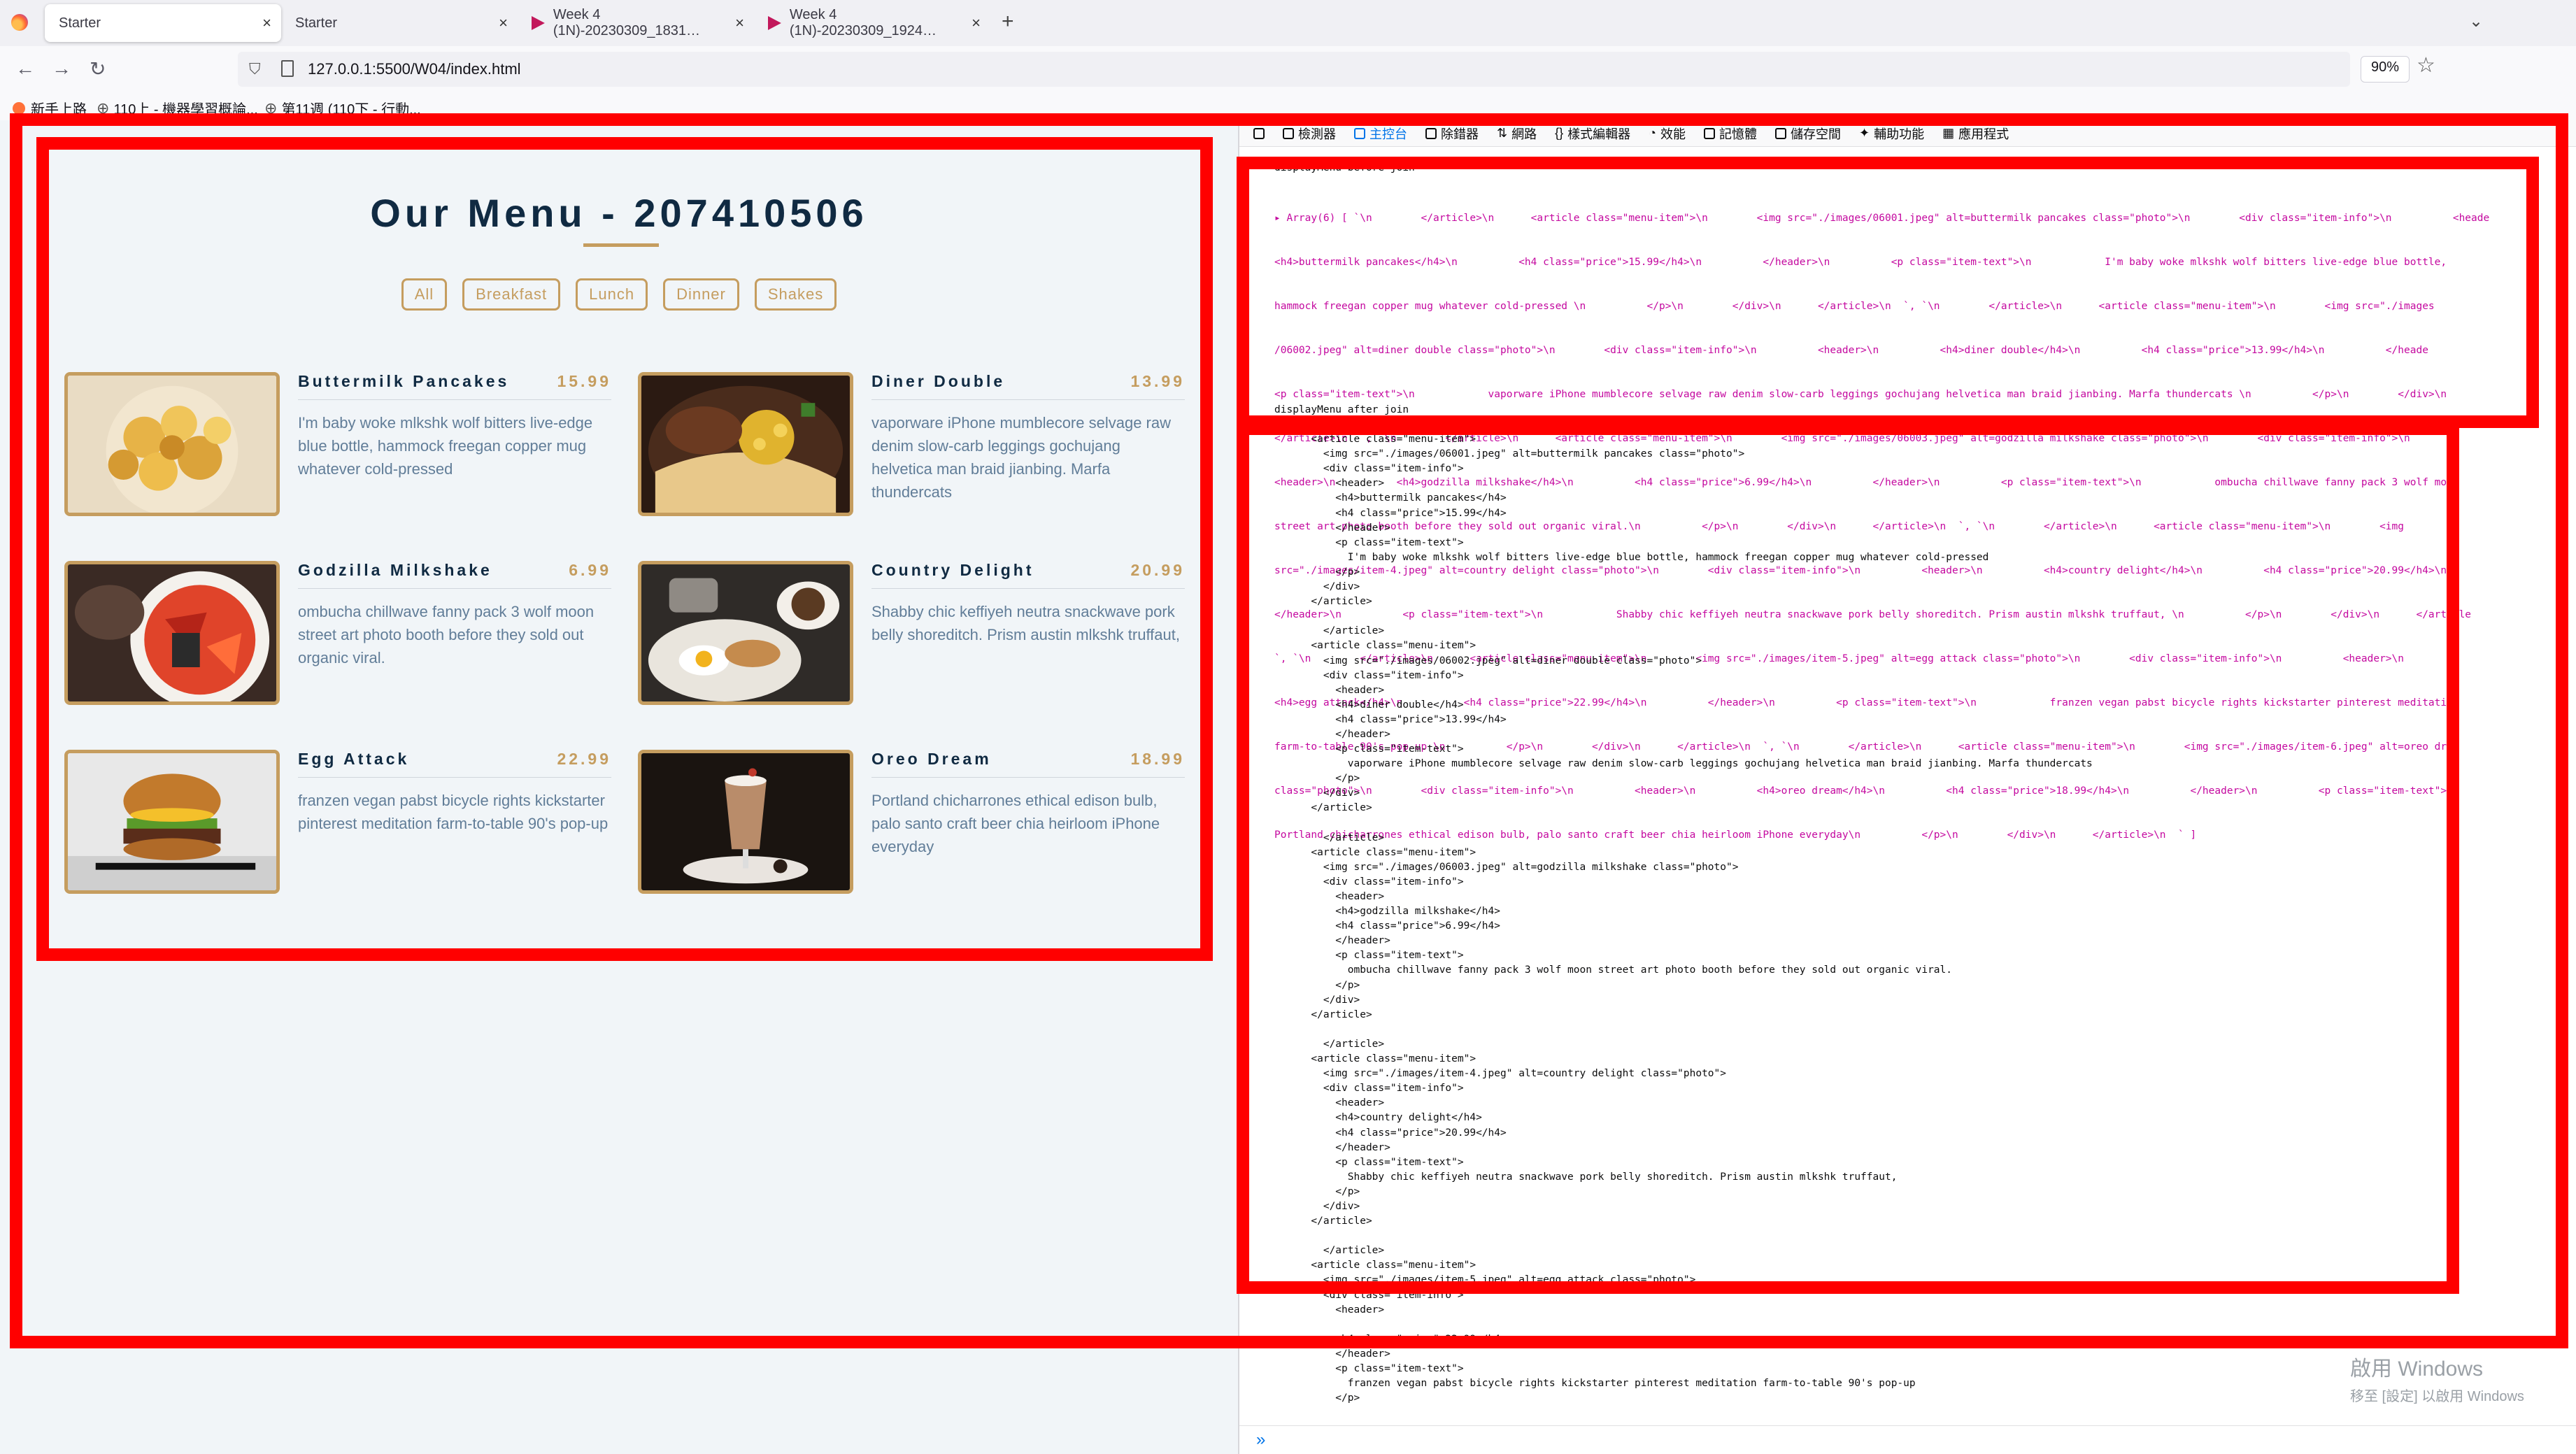 This screenshot has width=2576, height=1454. What do you see at coordinates (511, 295) in the screenshot?
I see `filter-button-breakfast: Breakfast` at bounding box center [511, 295].